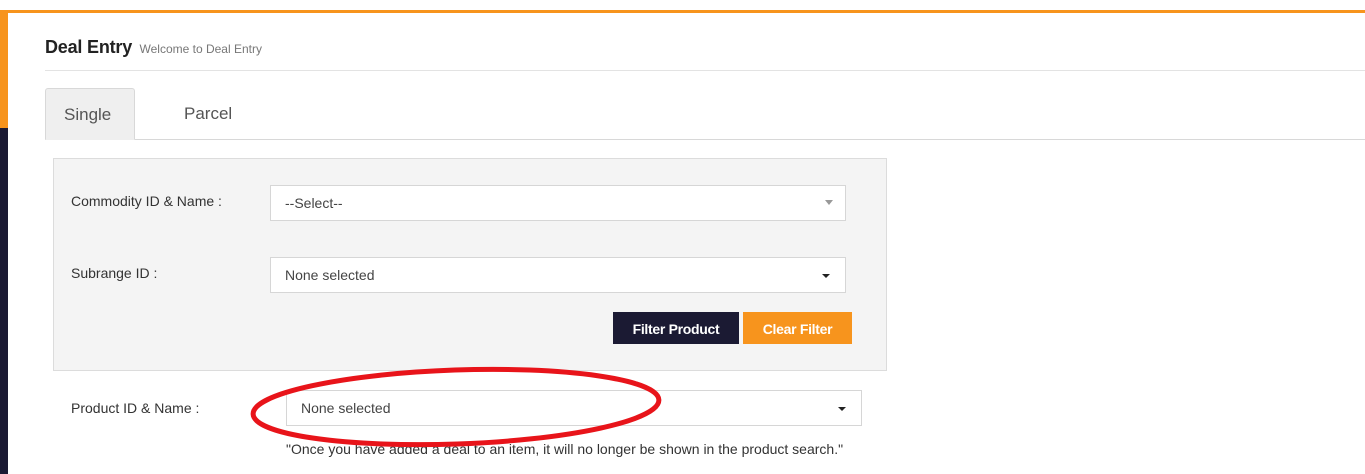 Image resolution: width=1365 pixels, height=474 pixels. I want to click on tab-parcel: Parcel, so click(199, 113).